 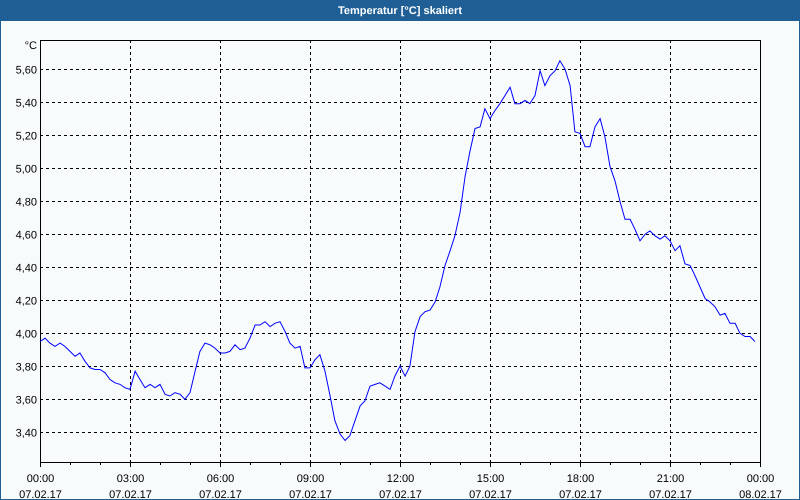 What do you see at coordinates (310, 479) in the screenshot?
I see `x-tick-label: 09:00` at bounding box center [310, 479].